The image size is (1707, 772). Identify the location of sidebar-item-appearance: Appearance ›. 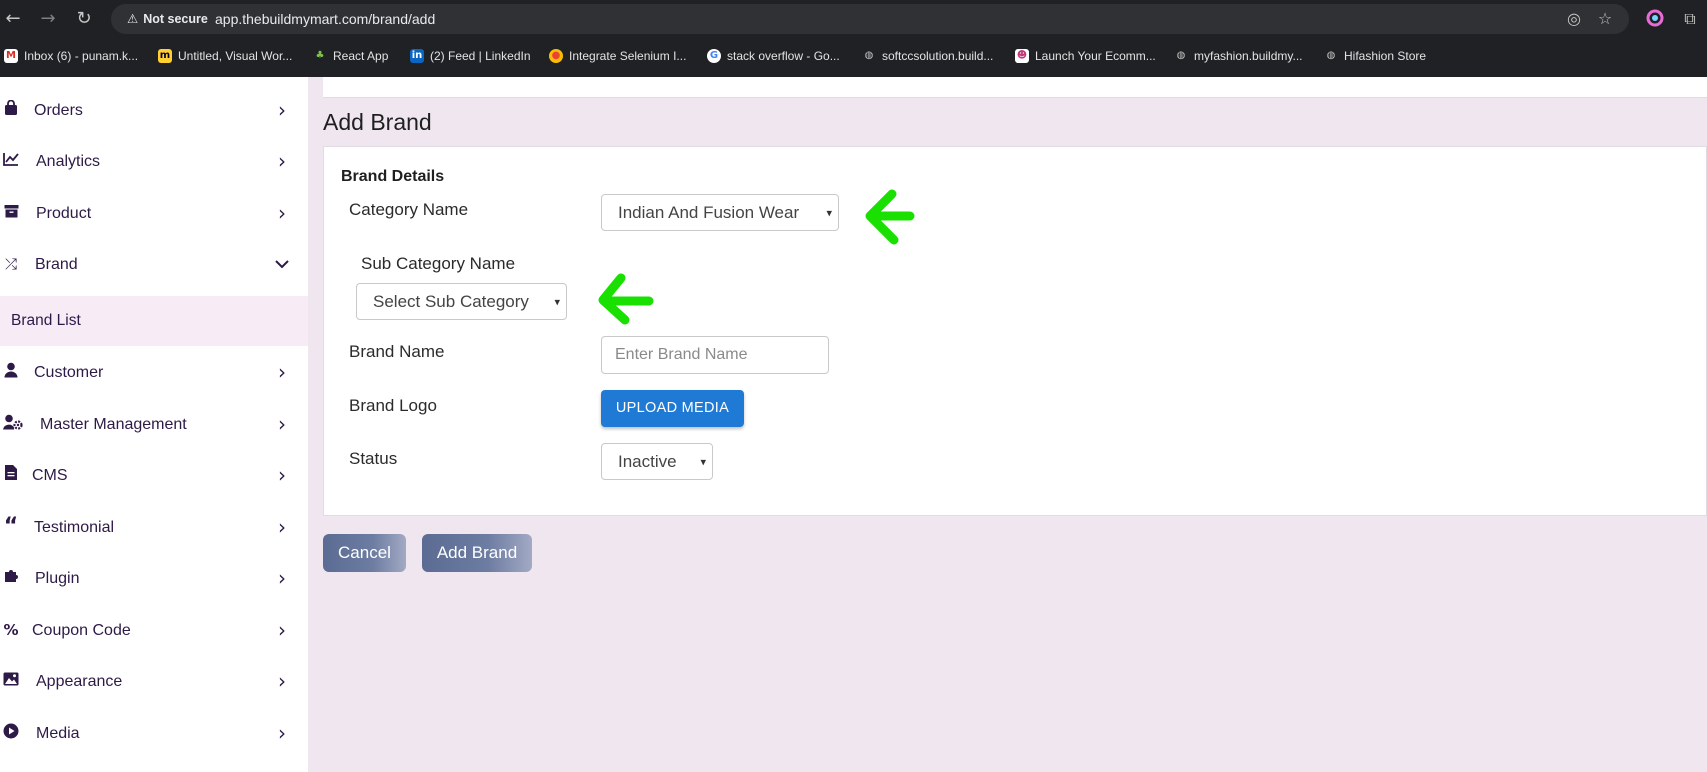
(154, 682).